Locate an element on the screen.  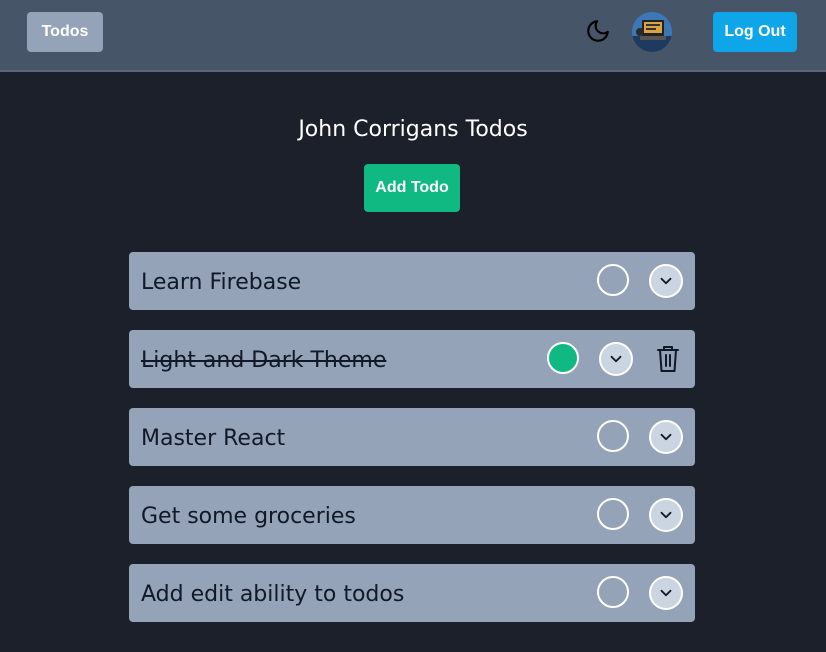
todo-label: Learn Firebase is located at coordinates (221, 282).